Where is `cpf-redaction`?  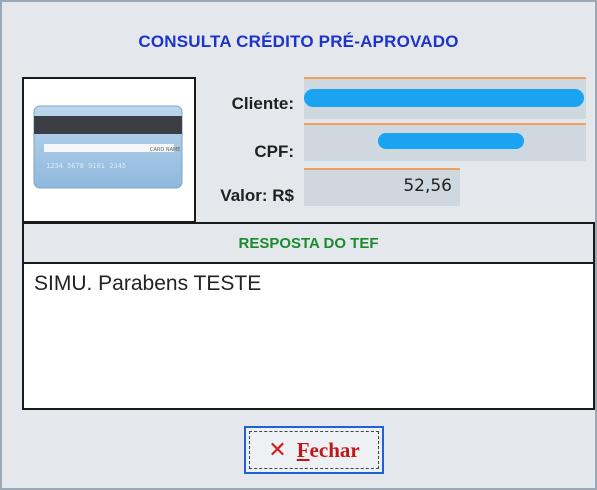 cpf-redaction is located at coordinates (451, 141).